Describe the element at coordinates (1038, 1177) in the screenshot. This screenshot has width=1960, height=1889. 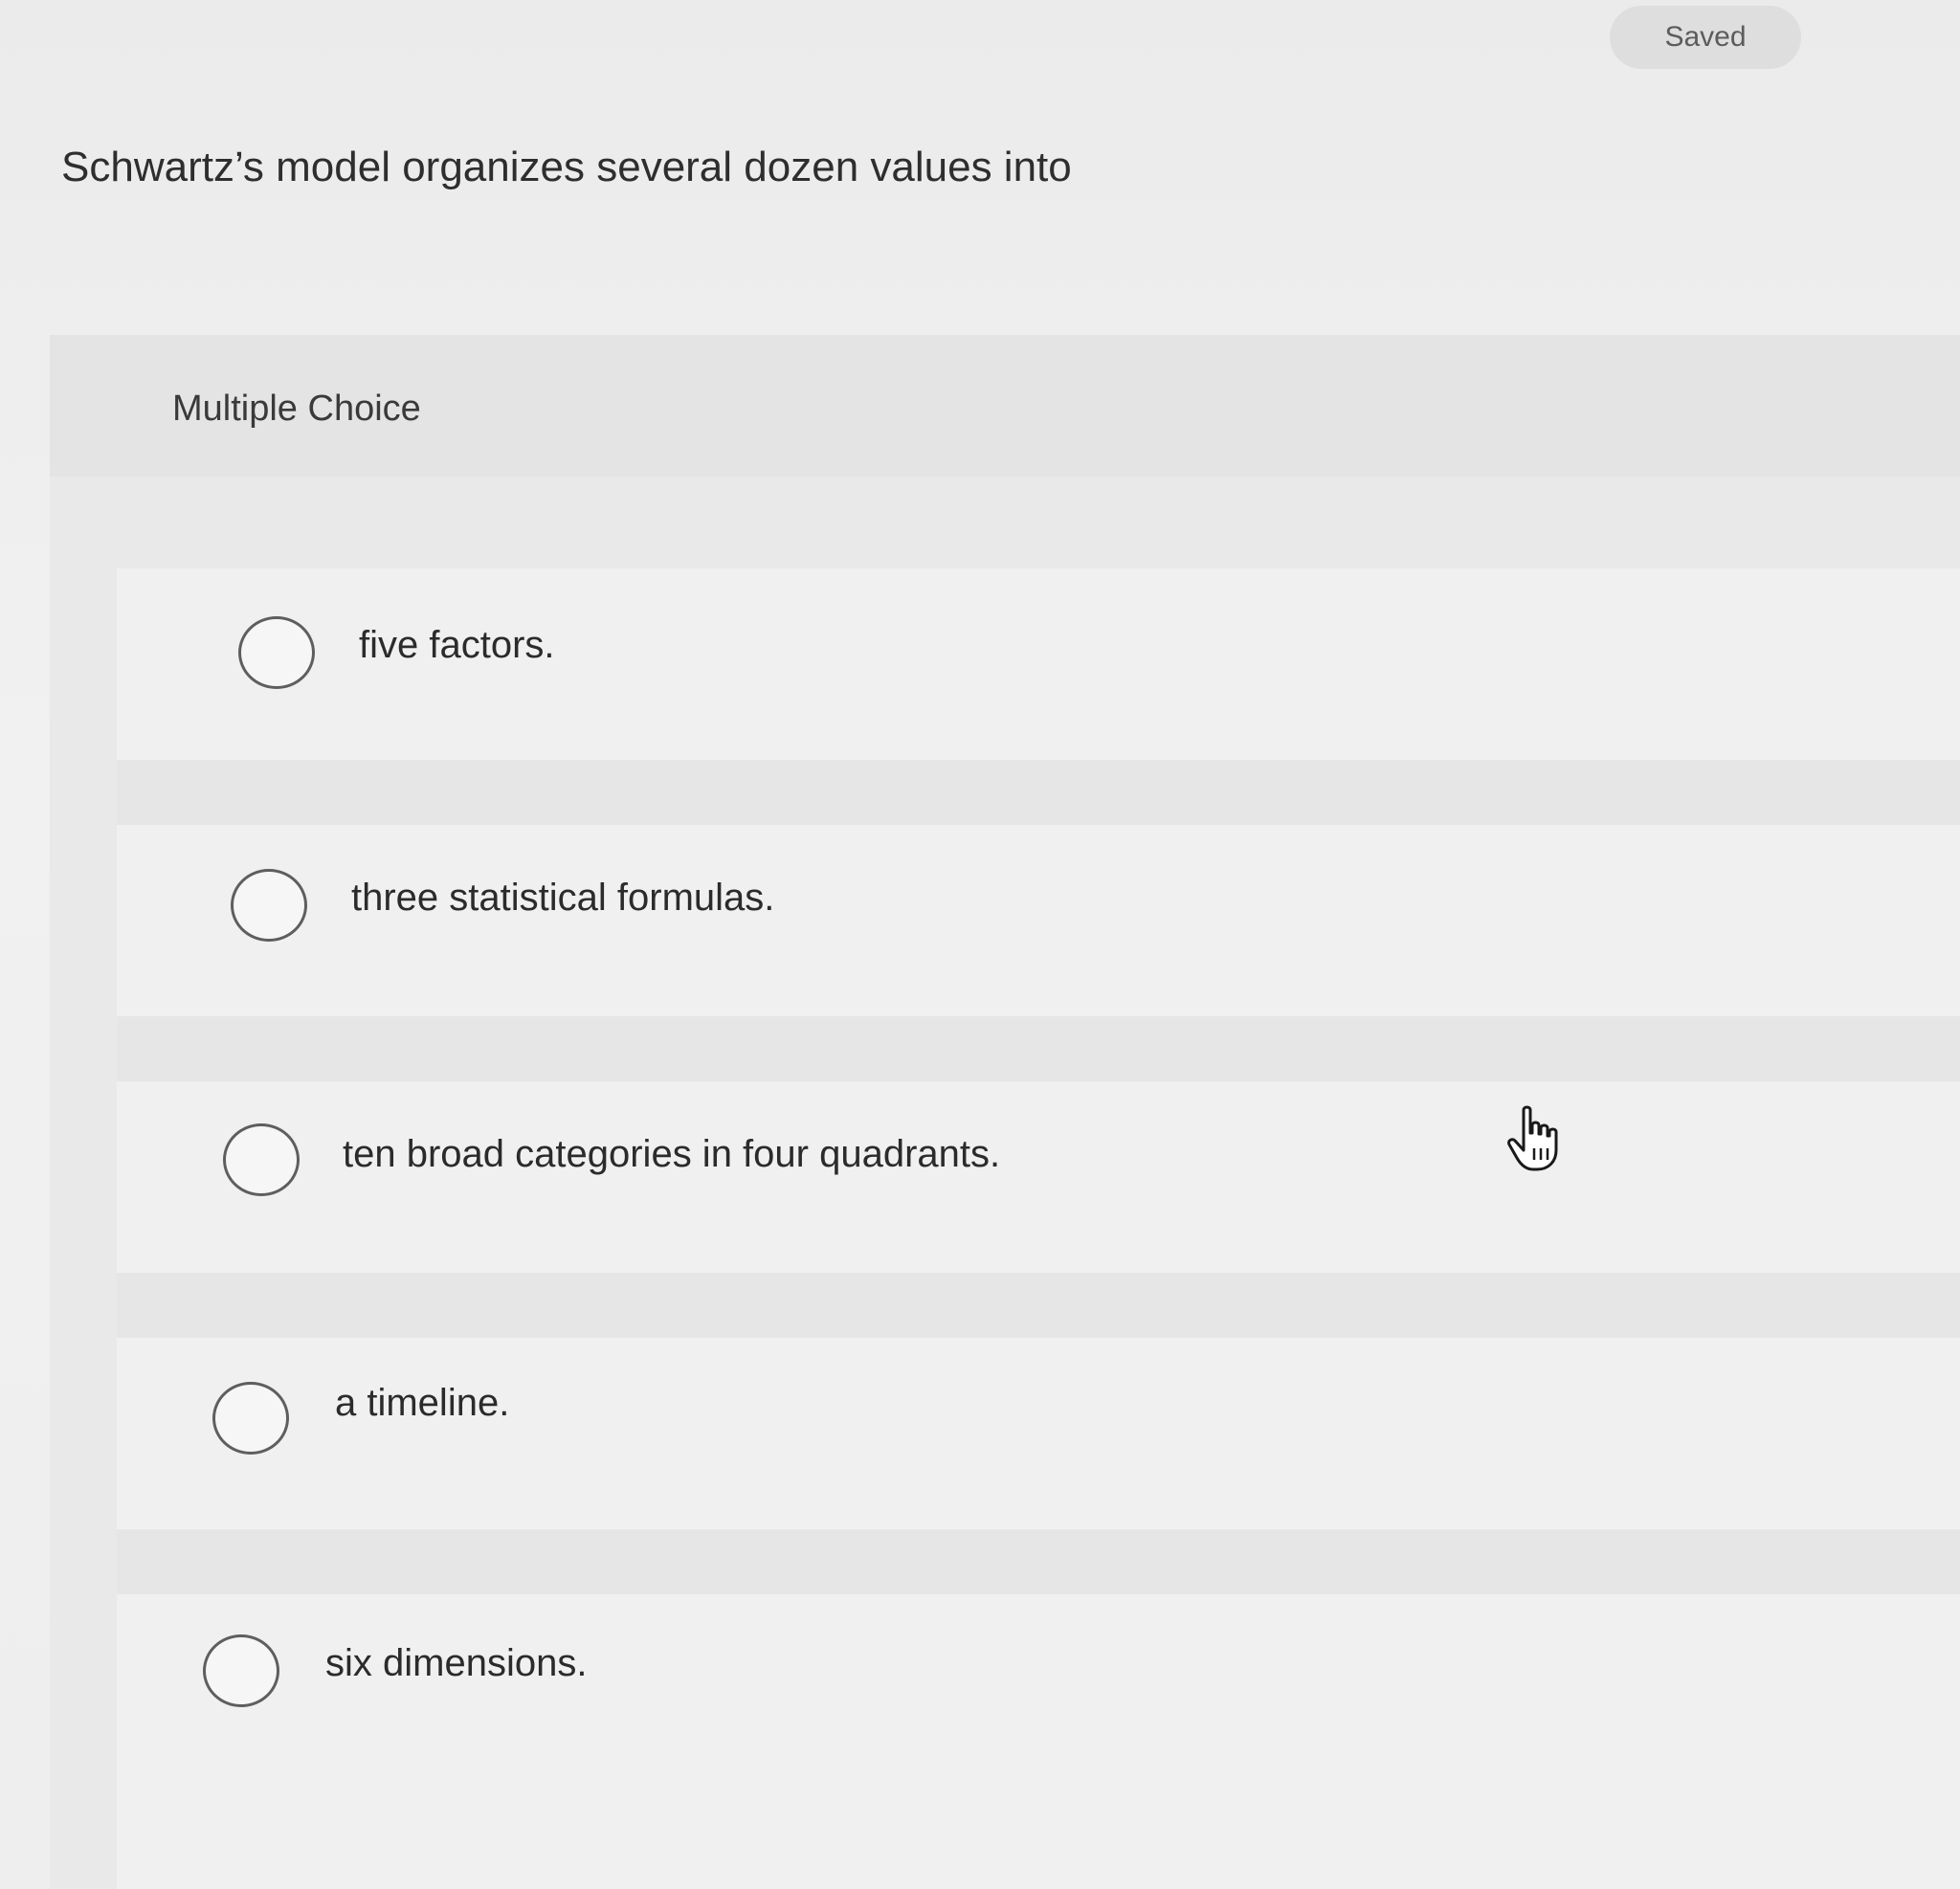
I see `answer-option-3: ten broad categories in four quadrants.` at that location.